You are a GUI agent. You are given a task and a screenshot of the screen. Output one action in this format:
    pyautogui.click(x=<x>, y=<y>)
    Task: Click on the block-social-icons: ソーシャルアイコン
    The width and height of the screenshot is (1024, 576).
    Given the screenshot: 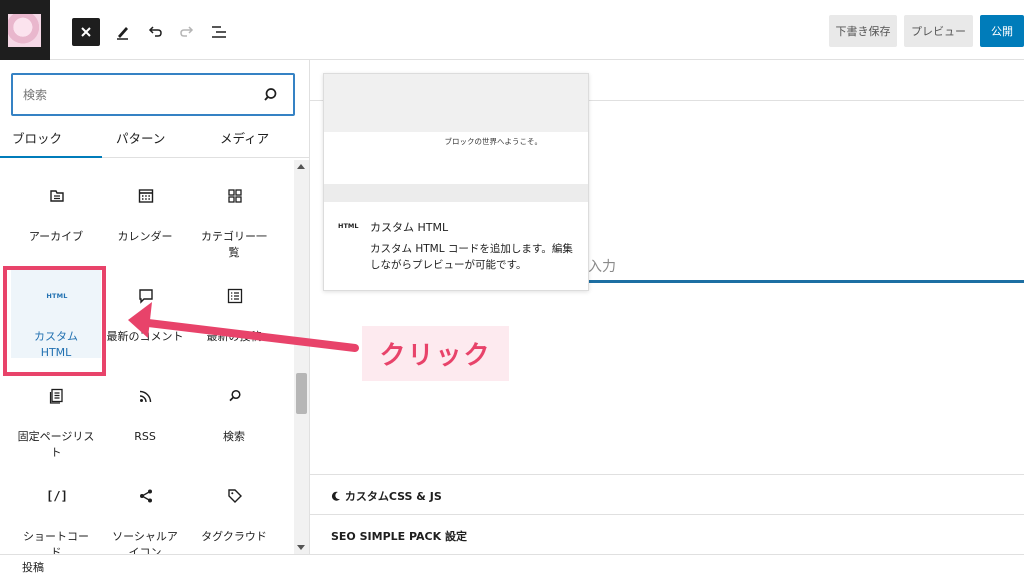 What is the action you would take?
    pyautogui.click(x=145, y=510)
    